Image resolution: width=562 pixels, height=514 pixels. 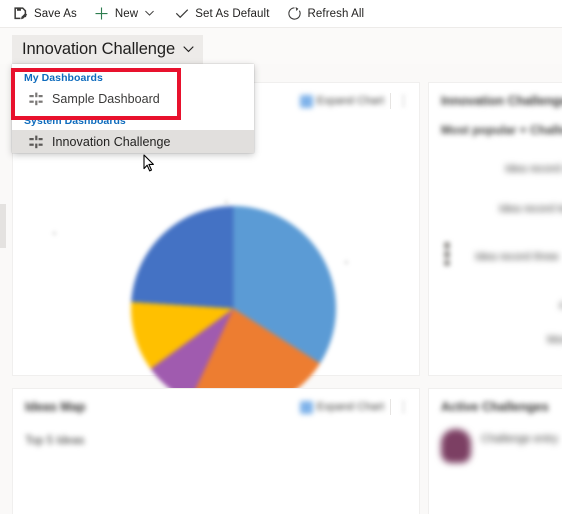 What do you see at coordinates (456, 446) in the screenshot?
I see `avatar` at bounding box center [456, 446].